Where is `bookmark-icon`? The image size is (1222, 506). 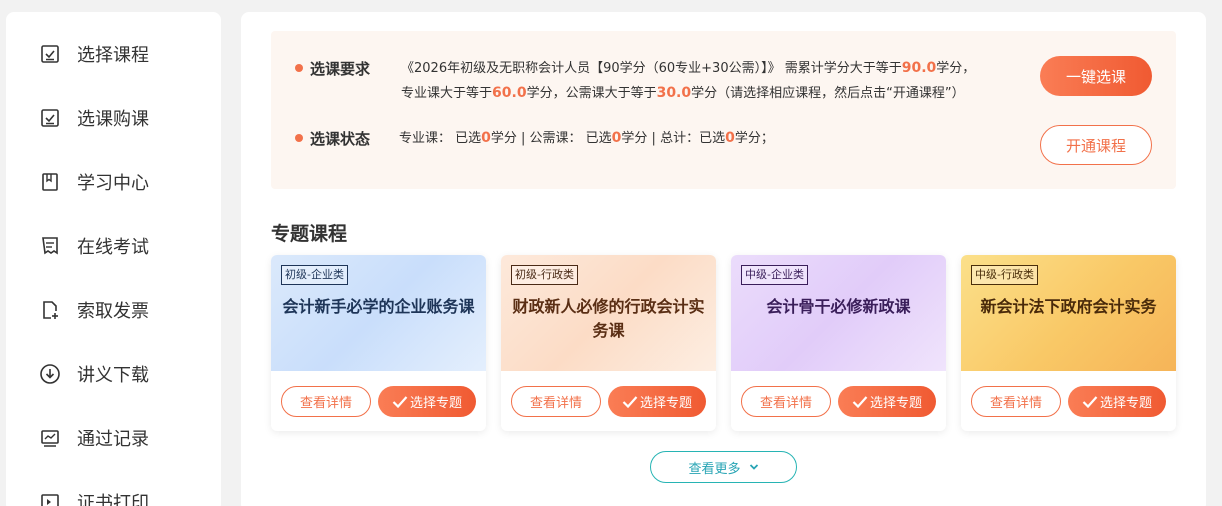
bookmark-icon is located at coordinates (50, 182).